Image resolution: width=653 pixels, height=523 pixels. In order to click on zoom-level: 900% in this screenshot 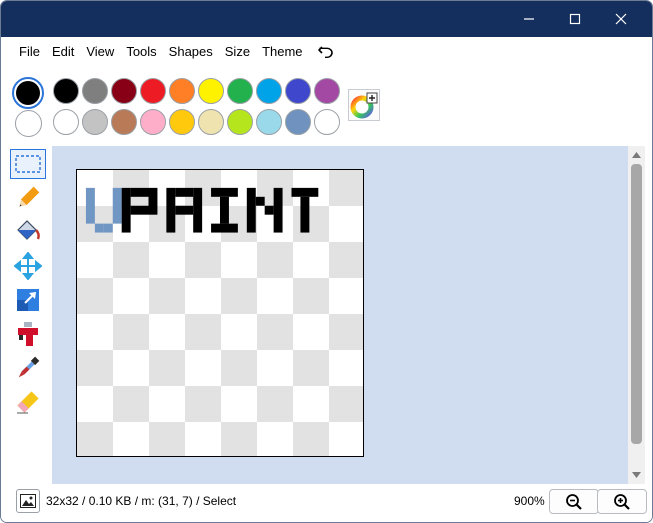, I will do `click(529, 501)`.